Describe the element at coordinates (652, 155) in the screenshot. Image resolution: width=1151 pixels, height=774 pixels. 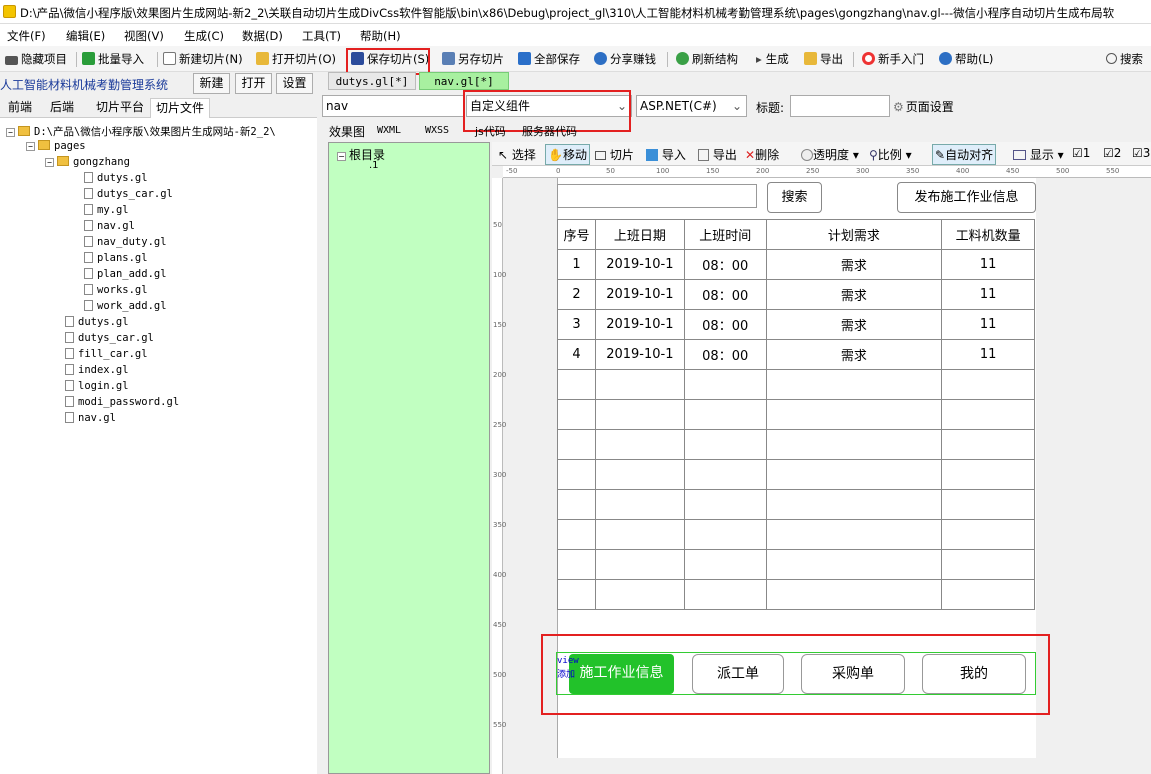
I see `import-icon` at that location.